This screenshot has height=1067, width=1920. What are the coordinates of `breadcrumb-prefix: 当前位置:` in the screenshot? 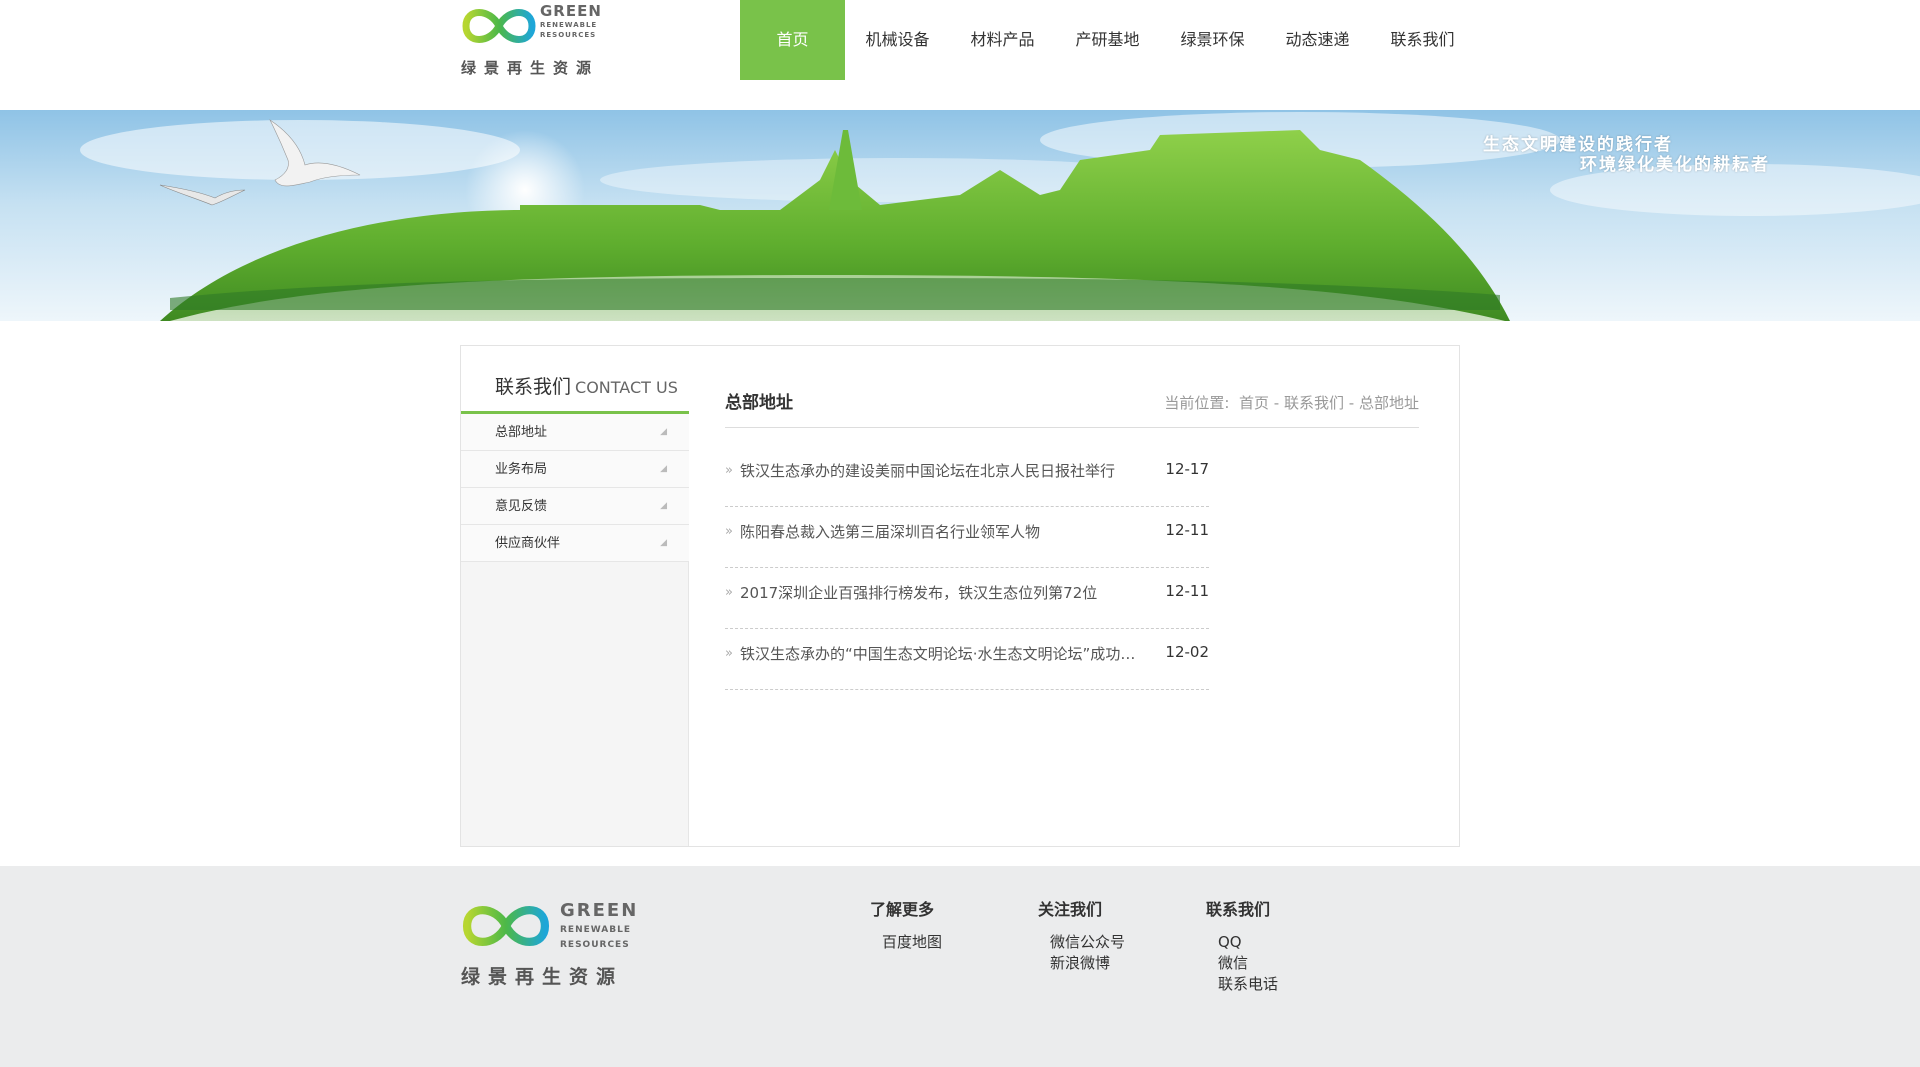 It's located at (1197, 403).